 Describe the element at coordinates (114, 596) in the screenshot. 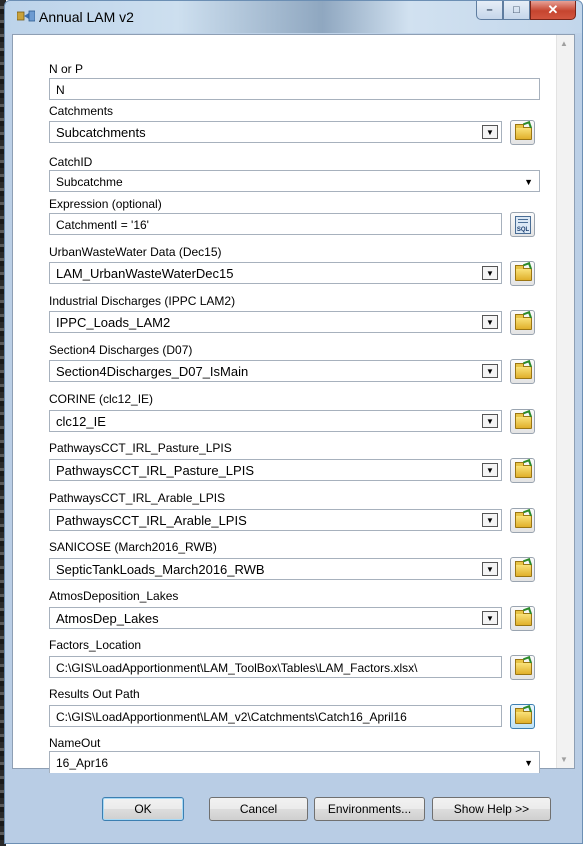

I see `param-label-atmosdeposition: AtmosDeposition_Lakes` at that location.